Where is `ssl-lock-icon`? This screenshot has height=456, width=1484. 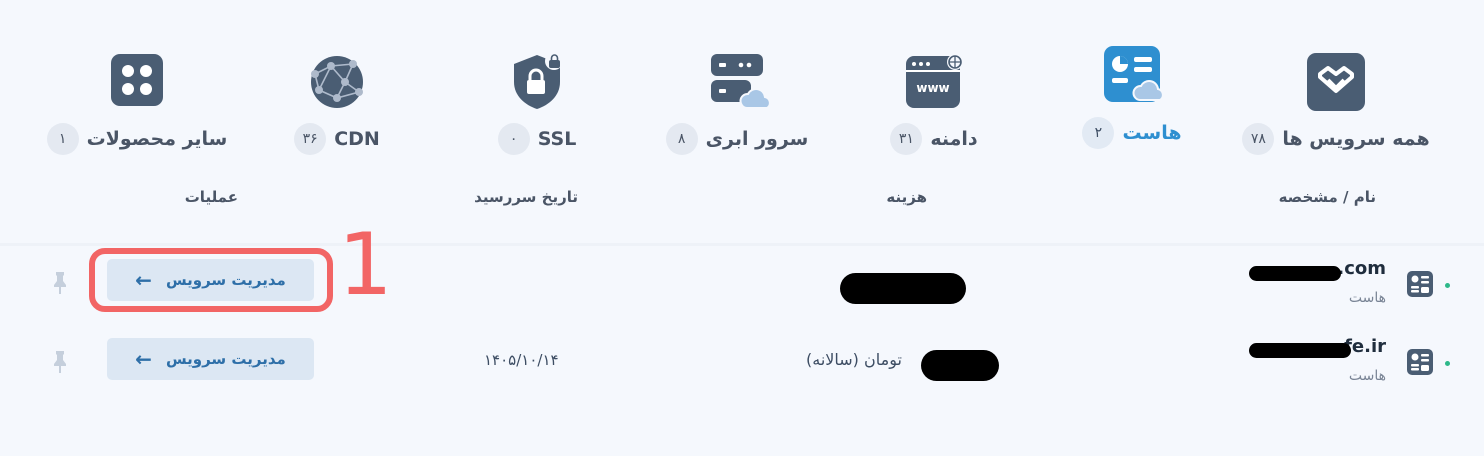 ssl-lock-icon is located at coordinates (537, 82).